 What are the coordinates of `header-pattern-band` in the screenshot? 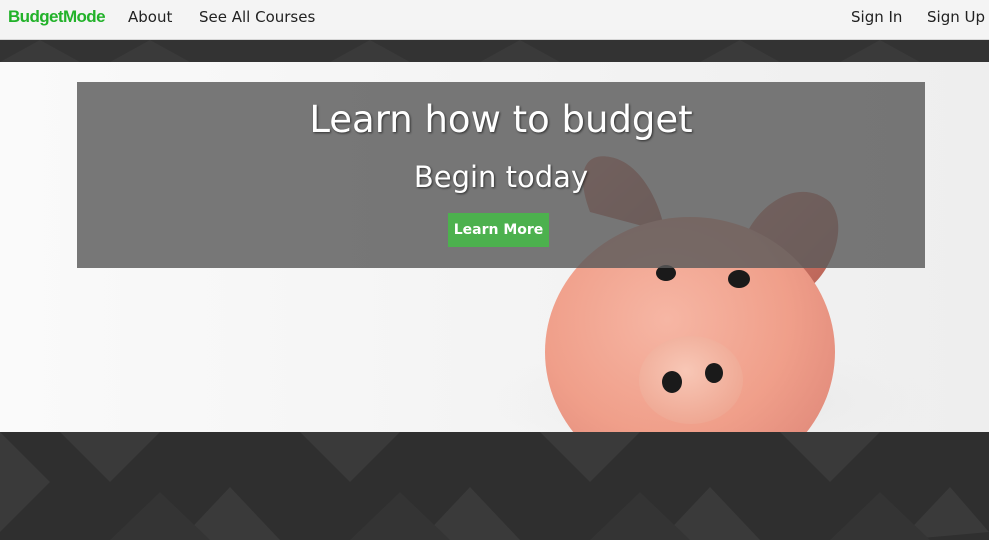 It's located at (494, 51).